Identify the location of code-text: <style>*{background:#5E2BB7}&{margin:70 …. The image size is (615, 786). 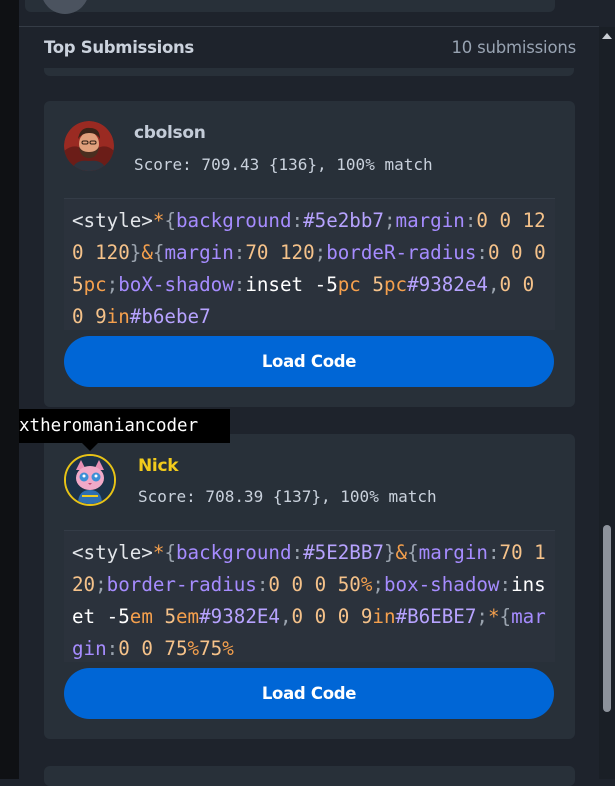
(309, 600).